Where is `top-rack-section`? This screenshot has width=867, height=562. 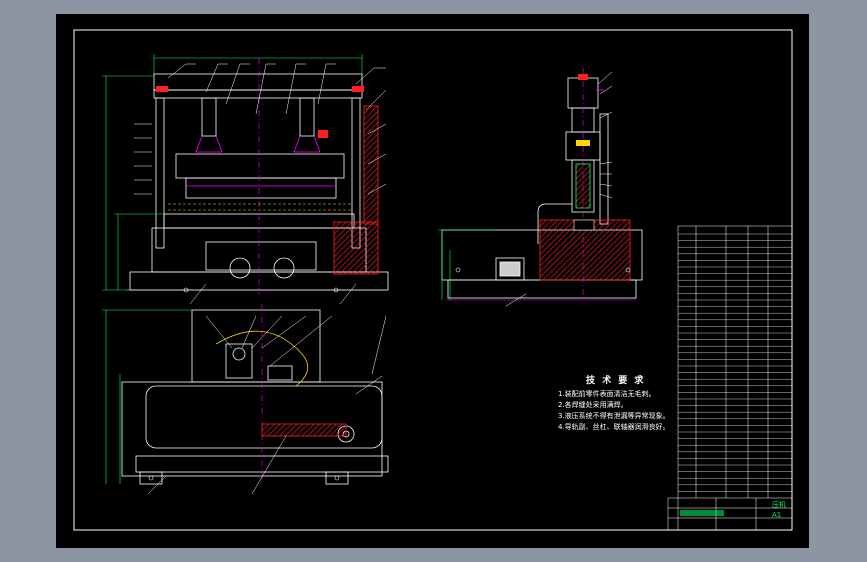
top-rack-section is located at coordinates (304, 430).